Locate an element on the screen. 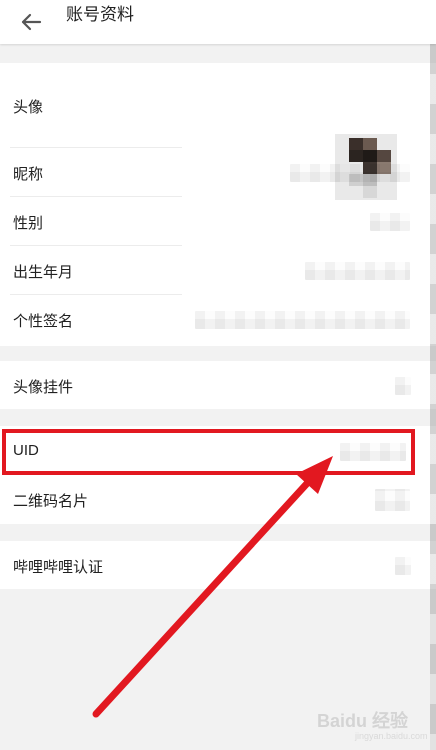  row-birthday: 出生年月 is located at coordinates (218, 270).